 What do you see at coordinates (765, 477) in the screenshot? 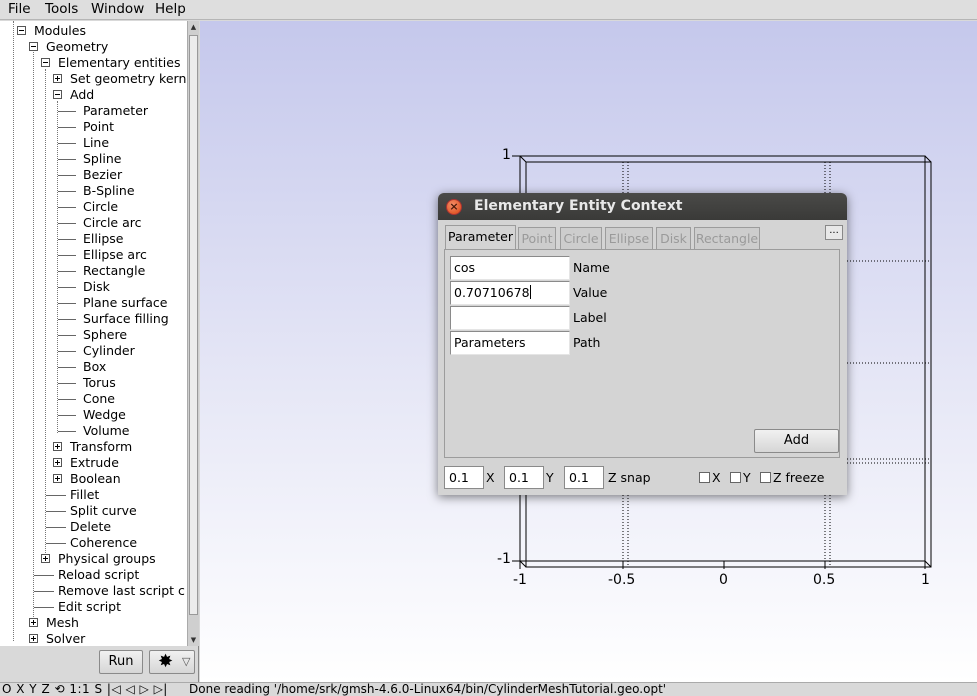
I see `freeze-z-checkbox` at bounding box center [765, 477].